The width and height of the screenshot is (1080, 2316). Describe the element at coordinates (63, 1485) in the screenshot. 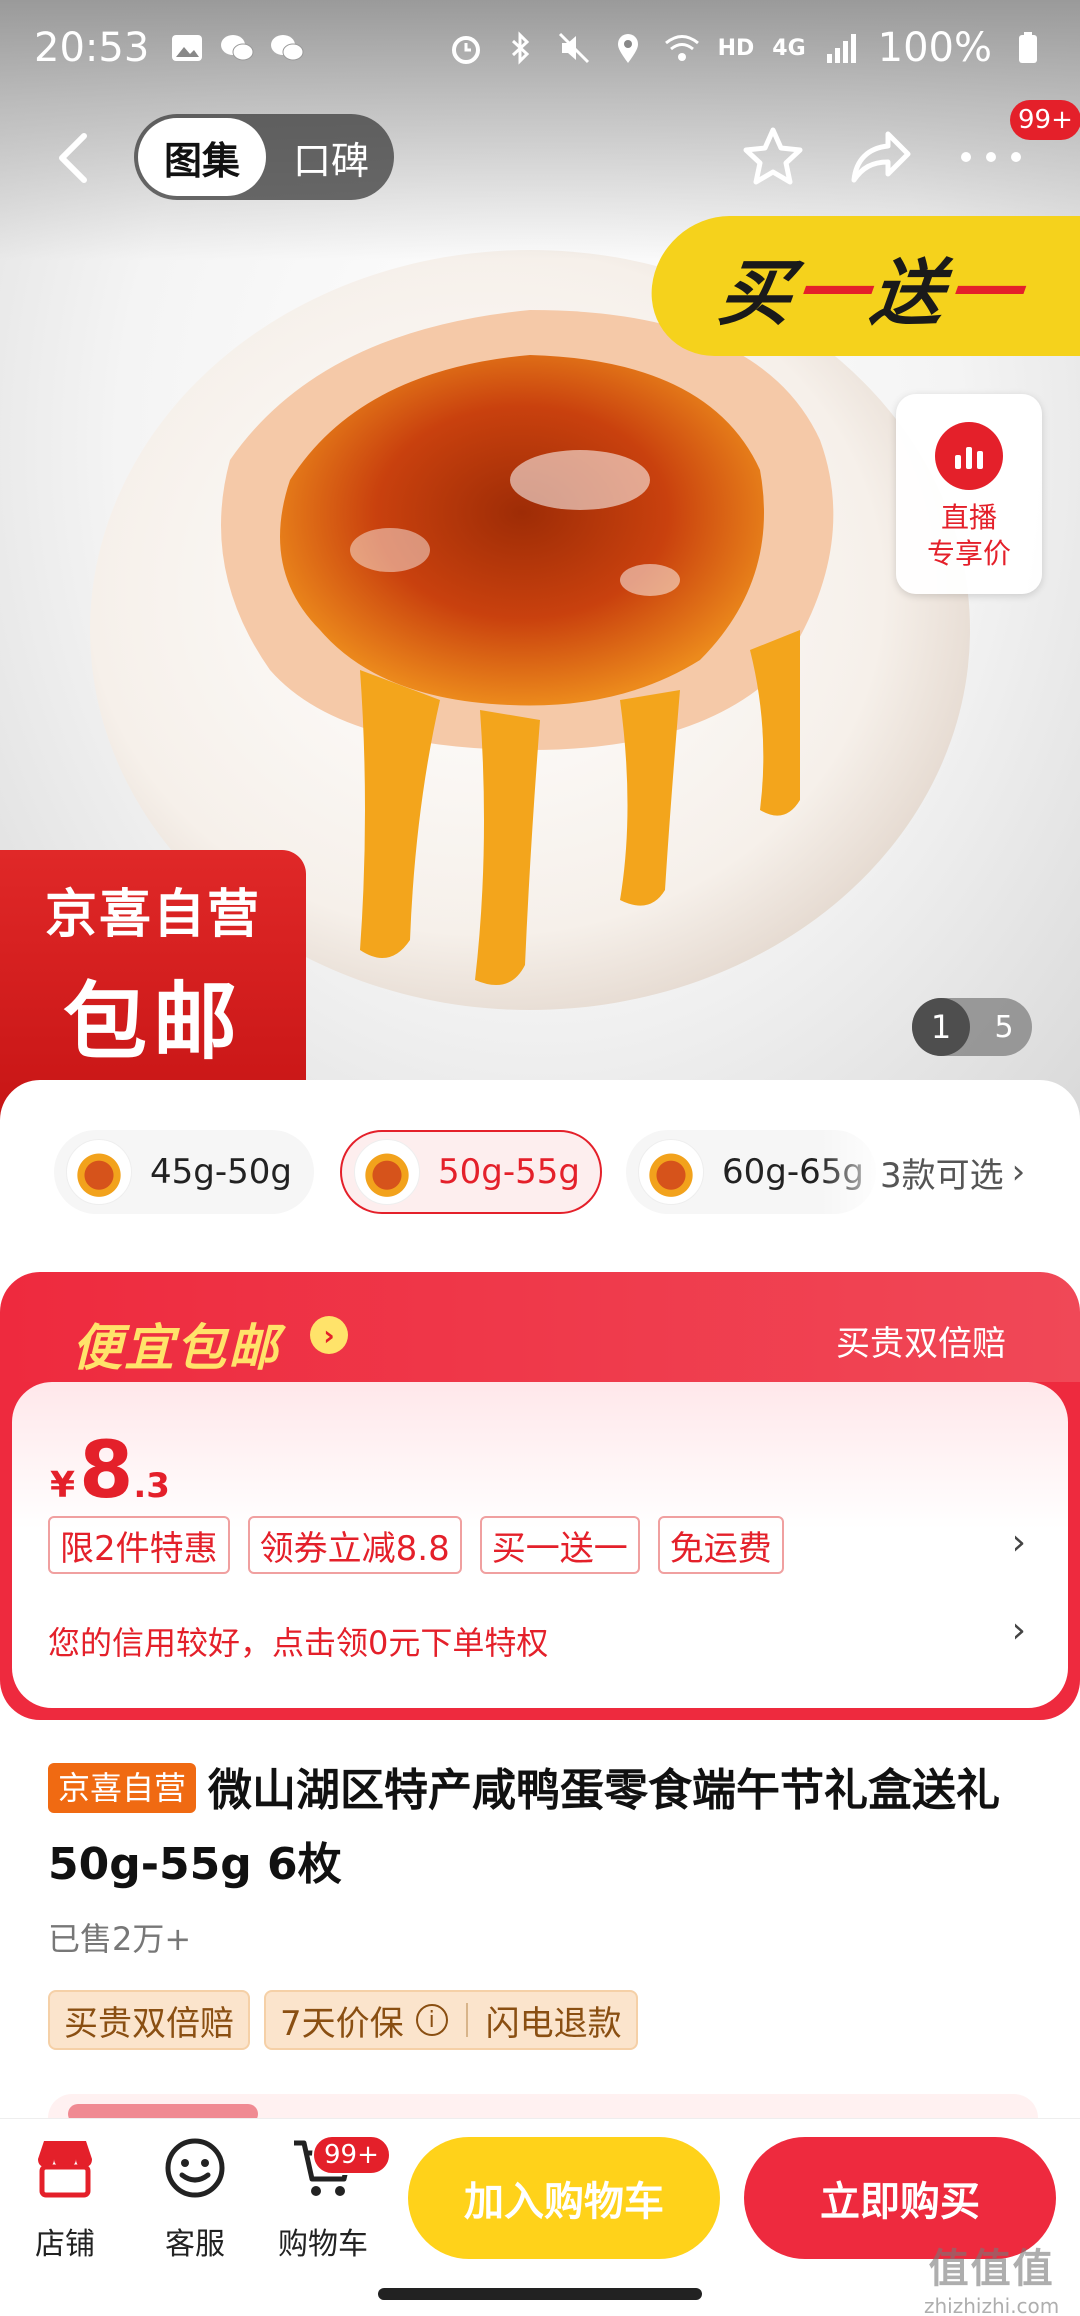

I see `currency-symbol: ¥` at that location.